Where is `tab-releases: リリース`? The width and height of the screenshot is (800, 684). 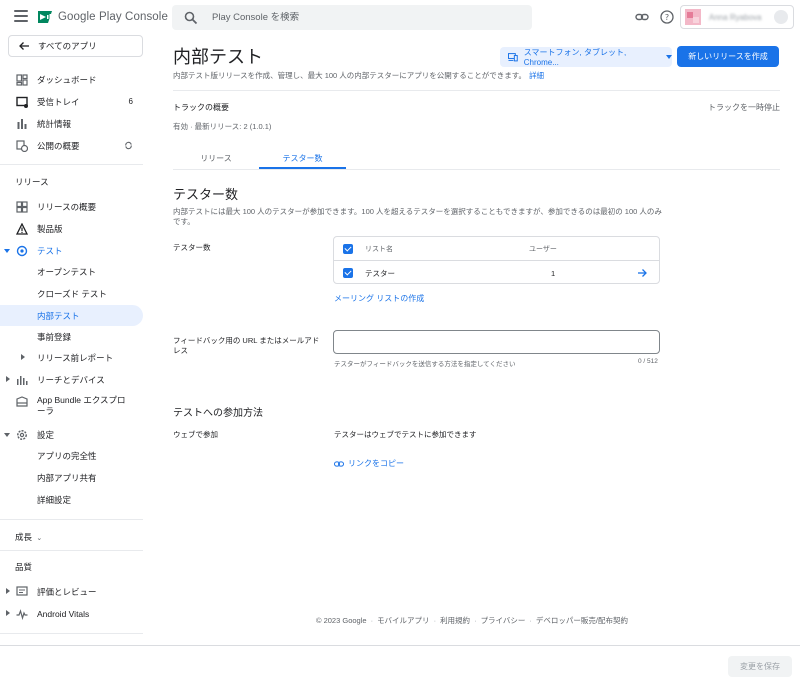
tab-releases: リリース is located at coordinates (216, 161).